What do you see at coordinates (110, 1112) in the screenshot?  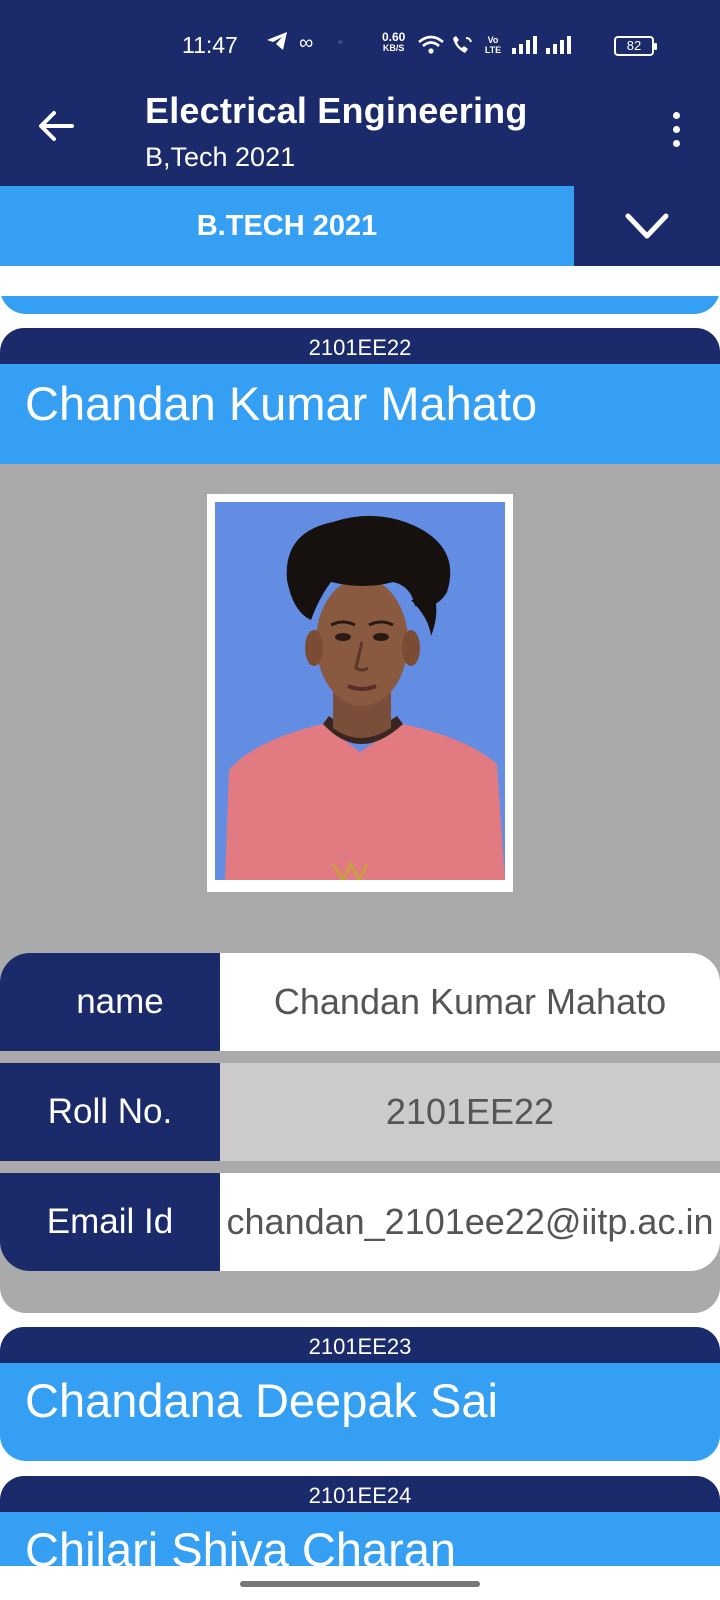 I see `info-key-roll: Roll No.` at bounding box center [110, 1112].